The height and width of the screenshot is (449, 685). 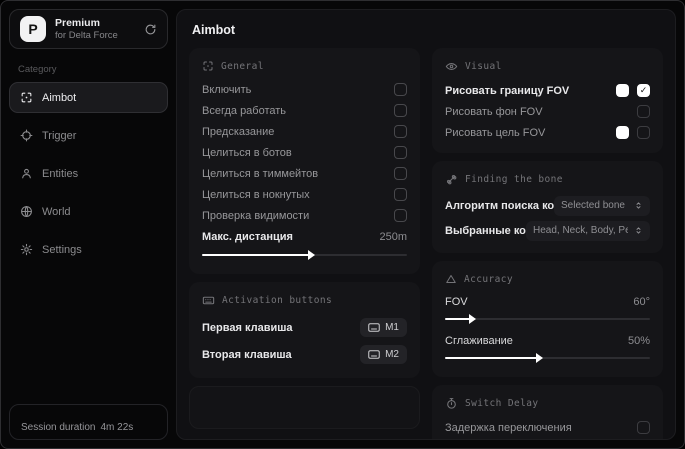 I want to click on keybind-value: M1, so click(x=392, y=327).